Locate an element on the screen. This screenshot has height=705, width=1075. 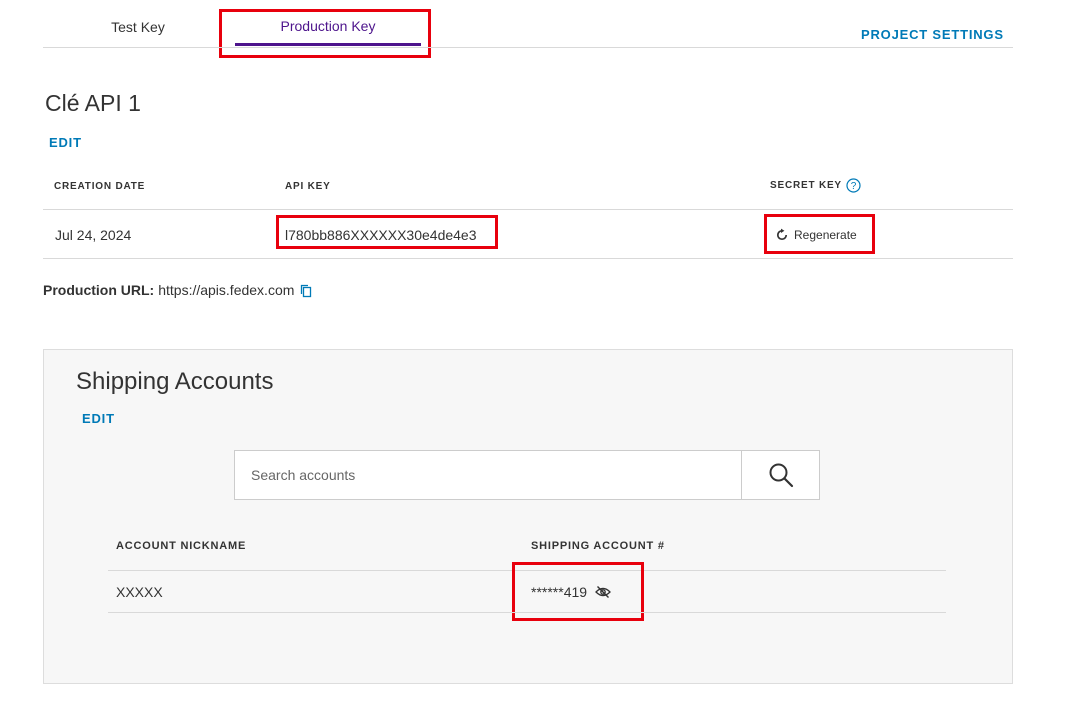
help-circle-icon: ? is located at coordinates (853, 185).